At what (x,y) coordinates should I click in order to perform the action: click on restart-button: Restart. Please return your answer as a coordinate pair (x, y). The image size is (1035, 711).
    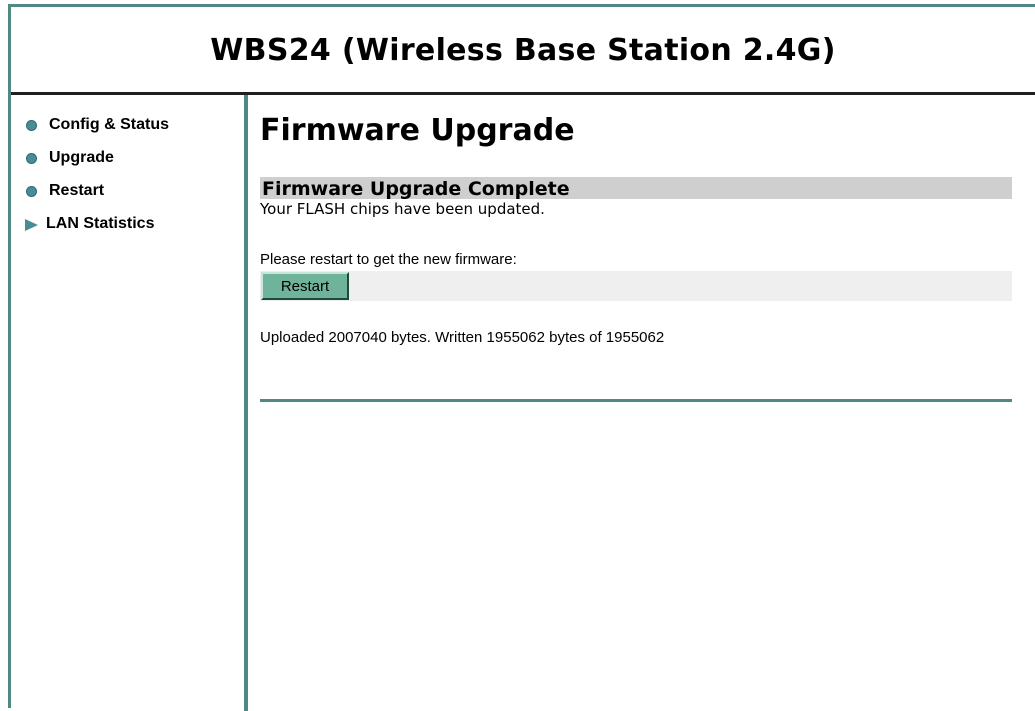
    Looking at the image, I should click on (305, 286).